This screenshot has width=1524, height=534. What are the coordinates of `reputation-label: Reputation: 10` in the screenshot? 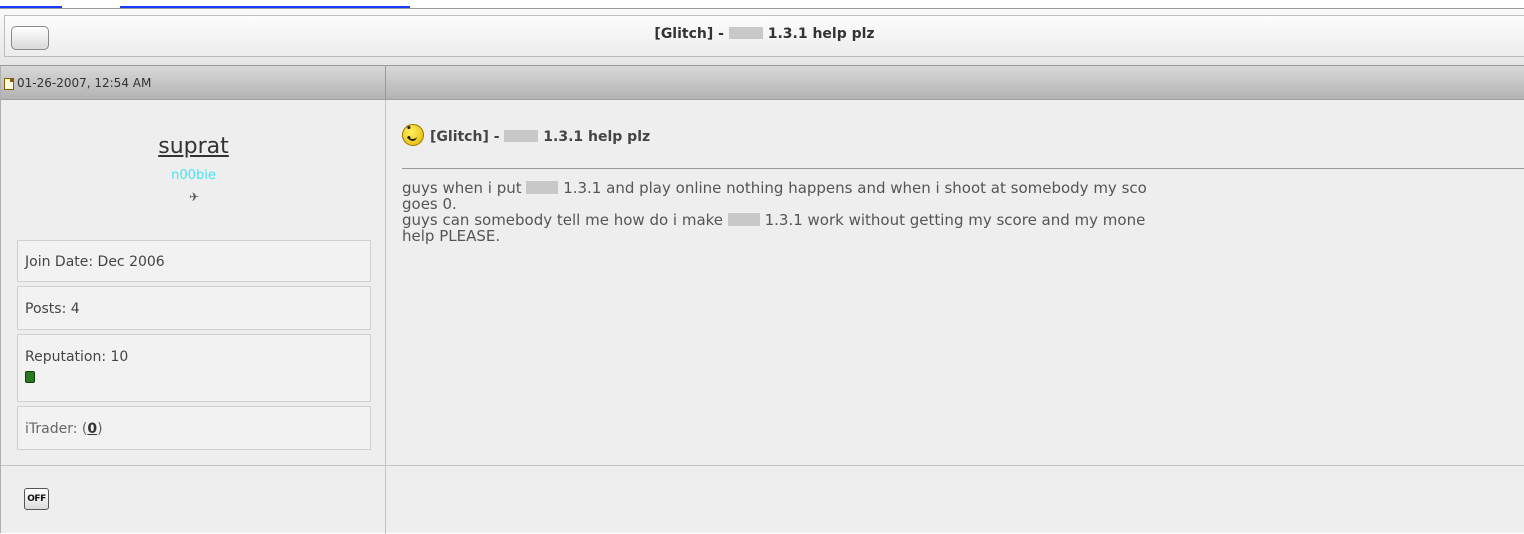 It's located at (77, 357).